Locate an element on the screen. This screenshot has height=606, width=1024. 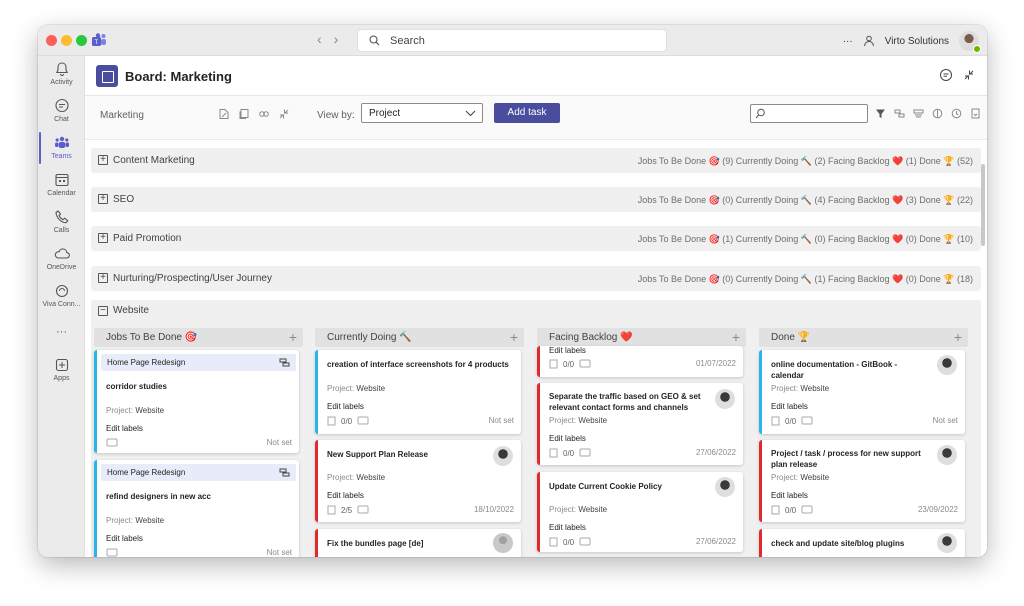
account-name: Virto Solutions is located at coordinates (917, 41).